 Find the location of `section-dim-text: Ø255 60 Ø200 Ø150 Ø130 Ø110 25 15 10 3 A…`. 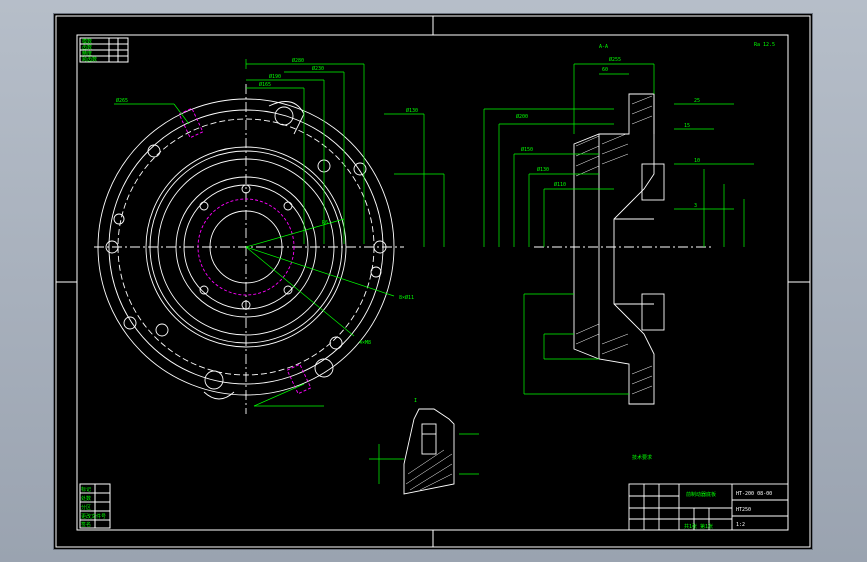

section-dim-text: Ø255 60 Ø200 Ø150 Ø130 Ø110 25 15 10 3 A… is located at coordinates (645, 125).